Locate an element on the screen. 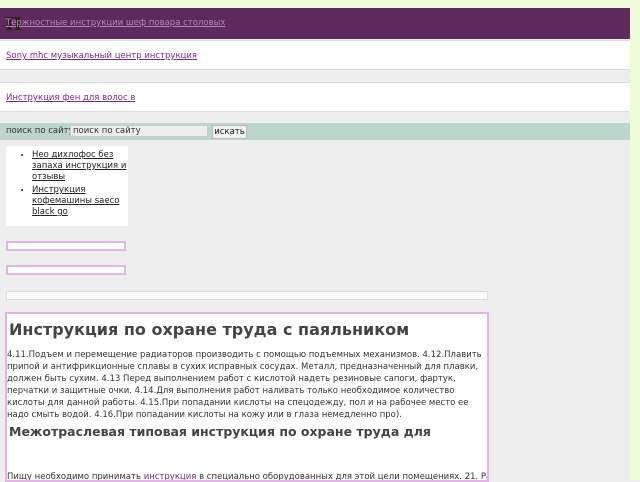 The width and height of the screenshot is (640, 482). sidebar-link-saeco: Инструкция кофемашины saeco black go is located at coordinates (75, 201).